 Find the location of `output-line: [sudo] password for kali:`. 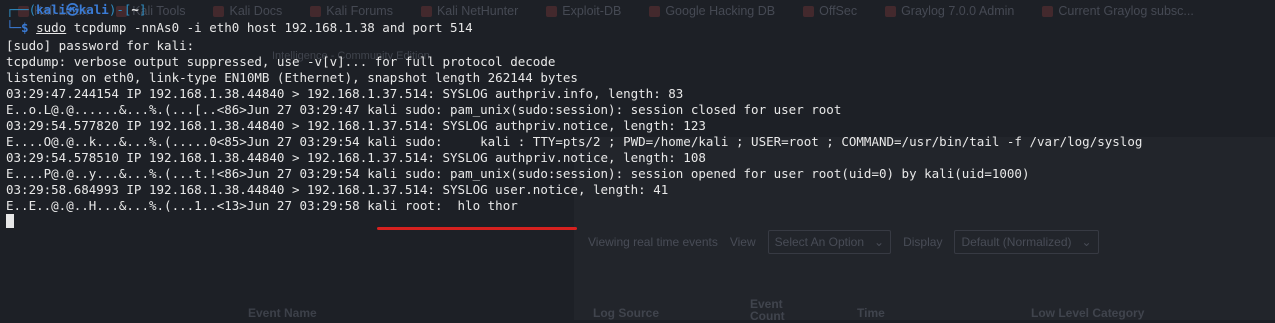

output-line: [sudo] password for kali: is located at coordinates (100, 45).